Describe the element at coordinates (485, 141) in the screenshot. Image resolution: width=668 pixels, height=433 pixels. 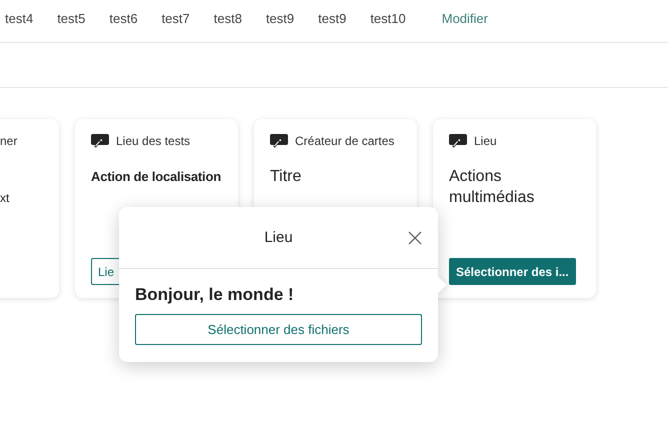
I see `card-subtitle: Lieu` at that location.